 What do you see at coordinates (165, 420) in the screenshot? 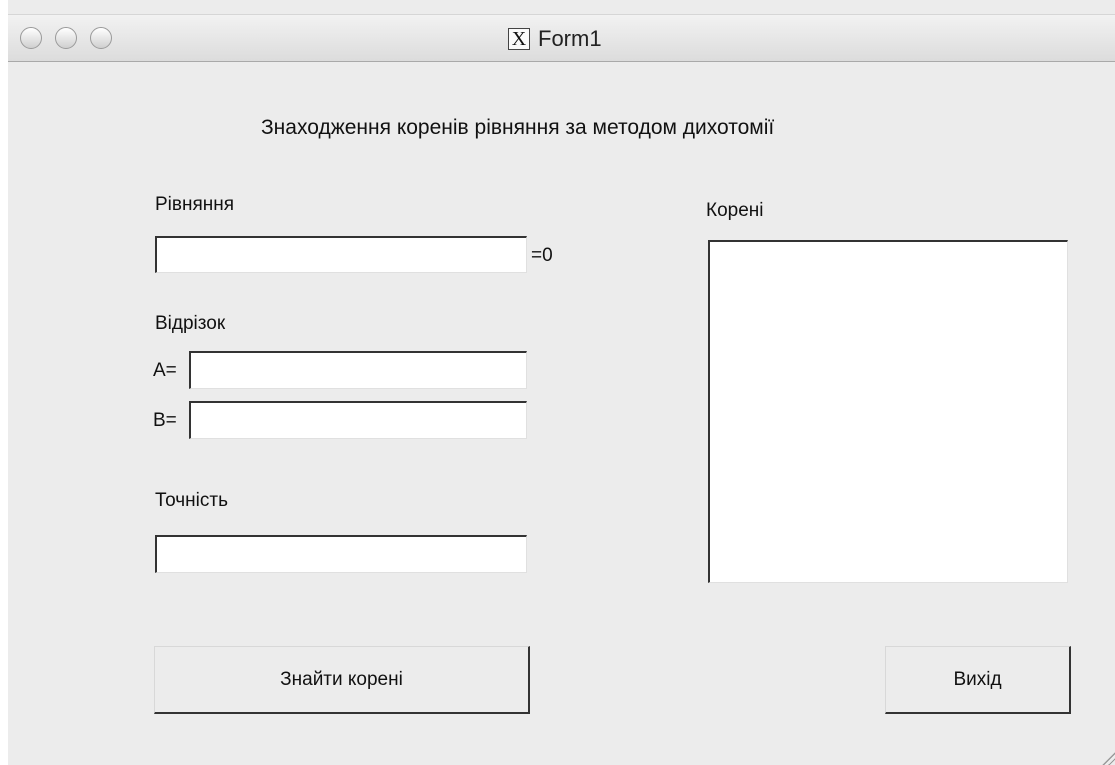
I see `b-label: B=` at bounding box center [165, 420].